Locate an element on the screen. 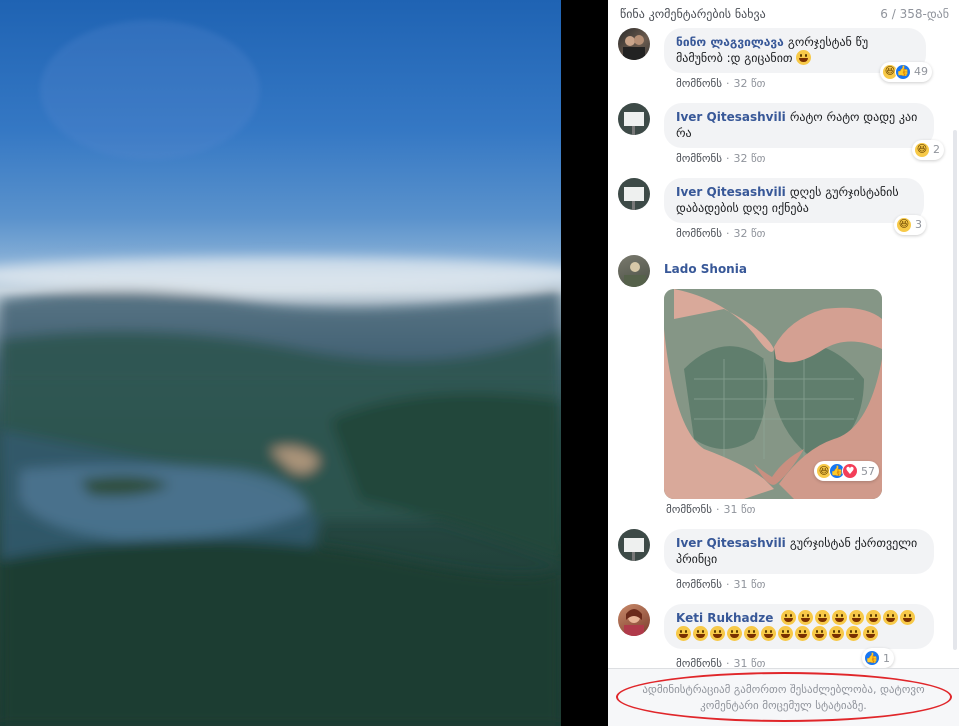 Image resolution: width=959 pixels, height=726 pixels. previous-comments-link: წინა კომენტარების ნახვა is located at coordinates (693, 14).